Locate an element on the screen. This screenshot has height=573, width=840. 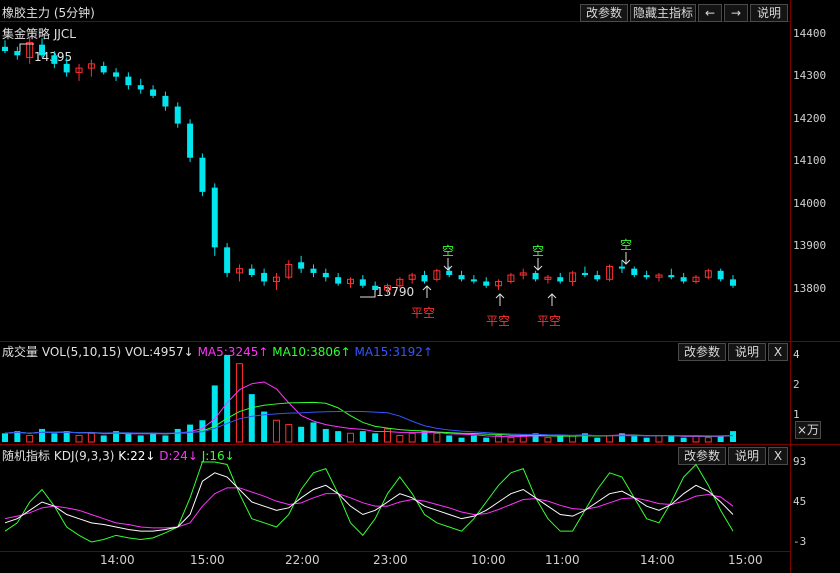
low-pointer is located at coordinates (368, 294).